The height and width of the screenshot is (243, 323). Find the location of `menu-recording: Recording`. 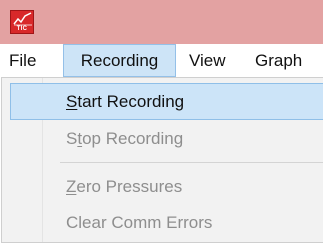

menu-recording: Recording is located at coordinates (119, 60).